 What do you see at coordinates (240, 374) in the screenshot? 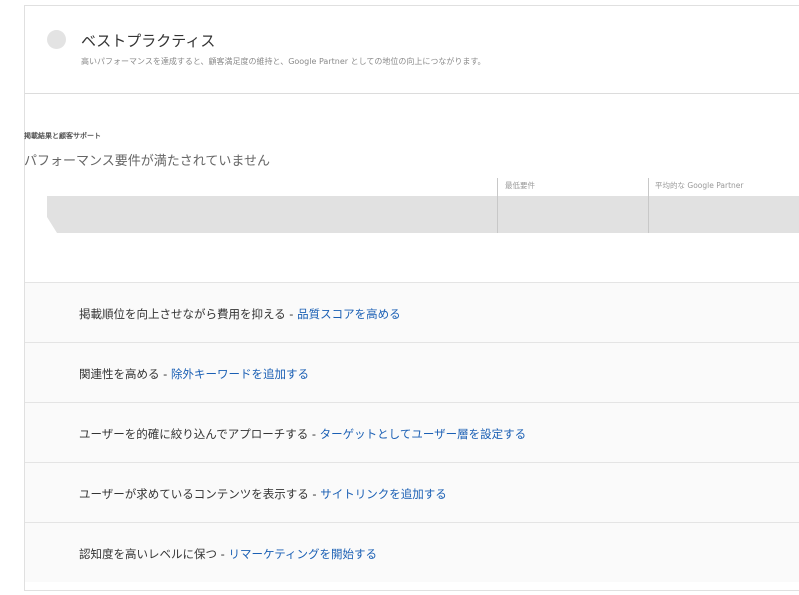
I see `recommendation-link: 除外キーワードを追加する` at bounding box center [240, 374].